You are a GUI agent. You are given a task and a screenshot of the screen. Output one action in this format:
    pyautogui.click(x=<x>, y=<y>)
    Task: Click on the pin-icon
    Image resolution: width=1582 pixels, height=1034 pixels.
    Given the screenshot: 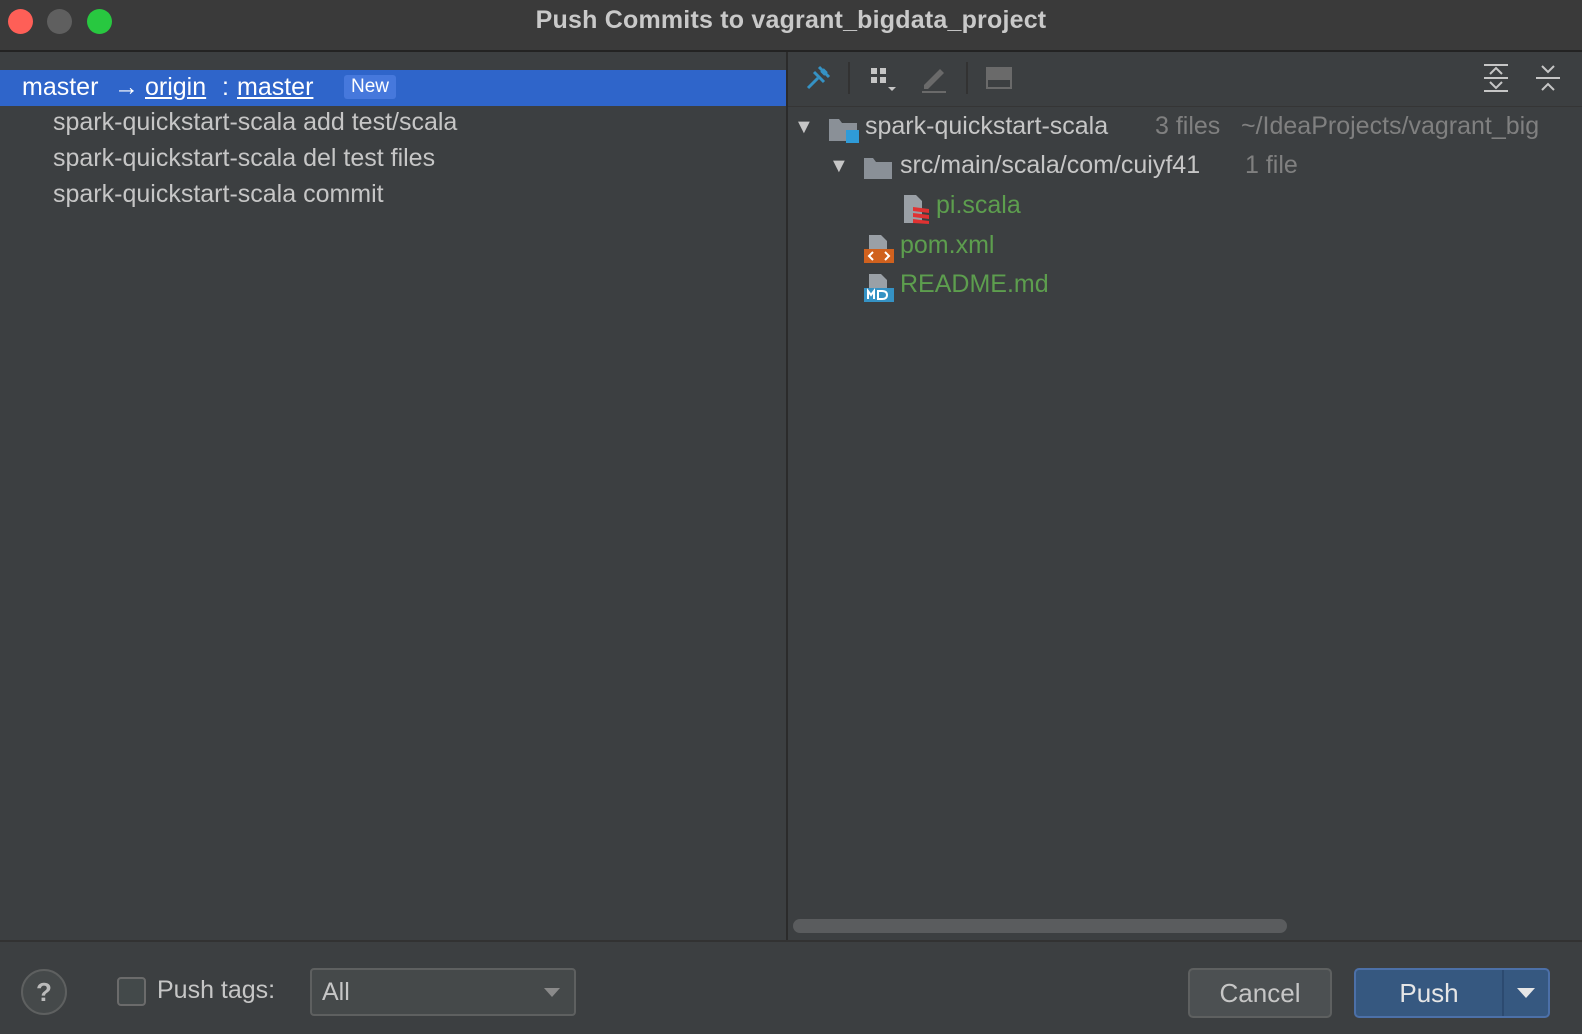 What is the action you would take?
    pyautogui.click(x=818, y=78)
    